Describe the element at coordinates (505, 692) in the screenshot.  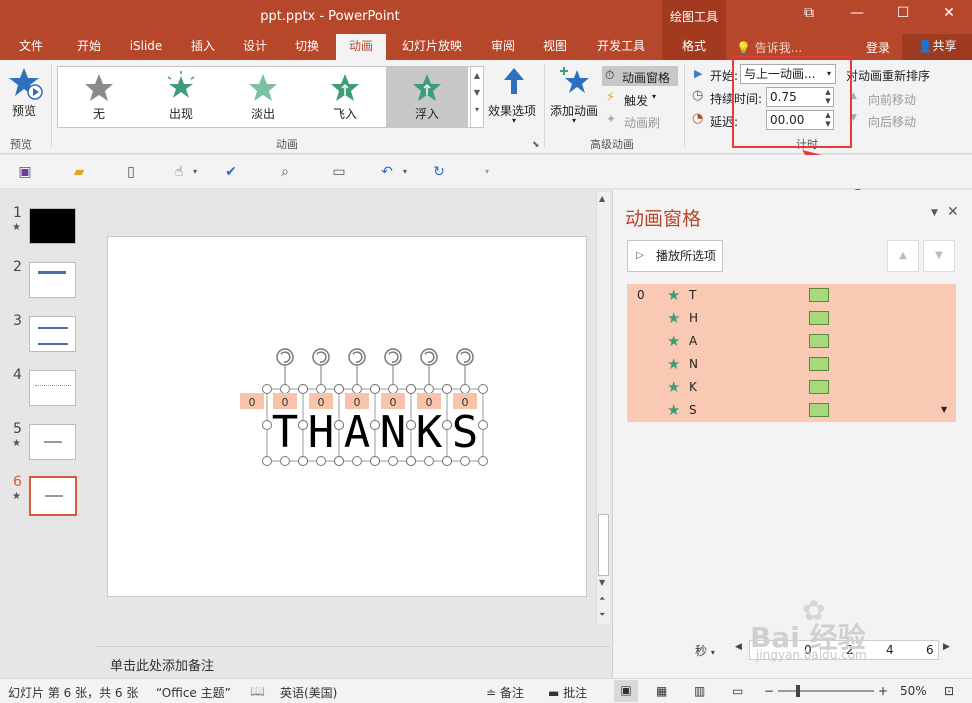
I see `notes-toggle: ≐ 备注` at that location.